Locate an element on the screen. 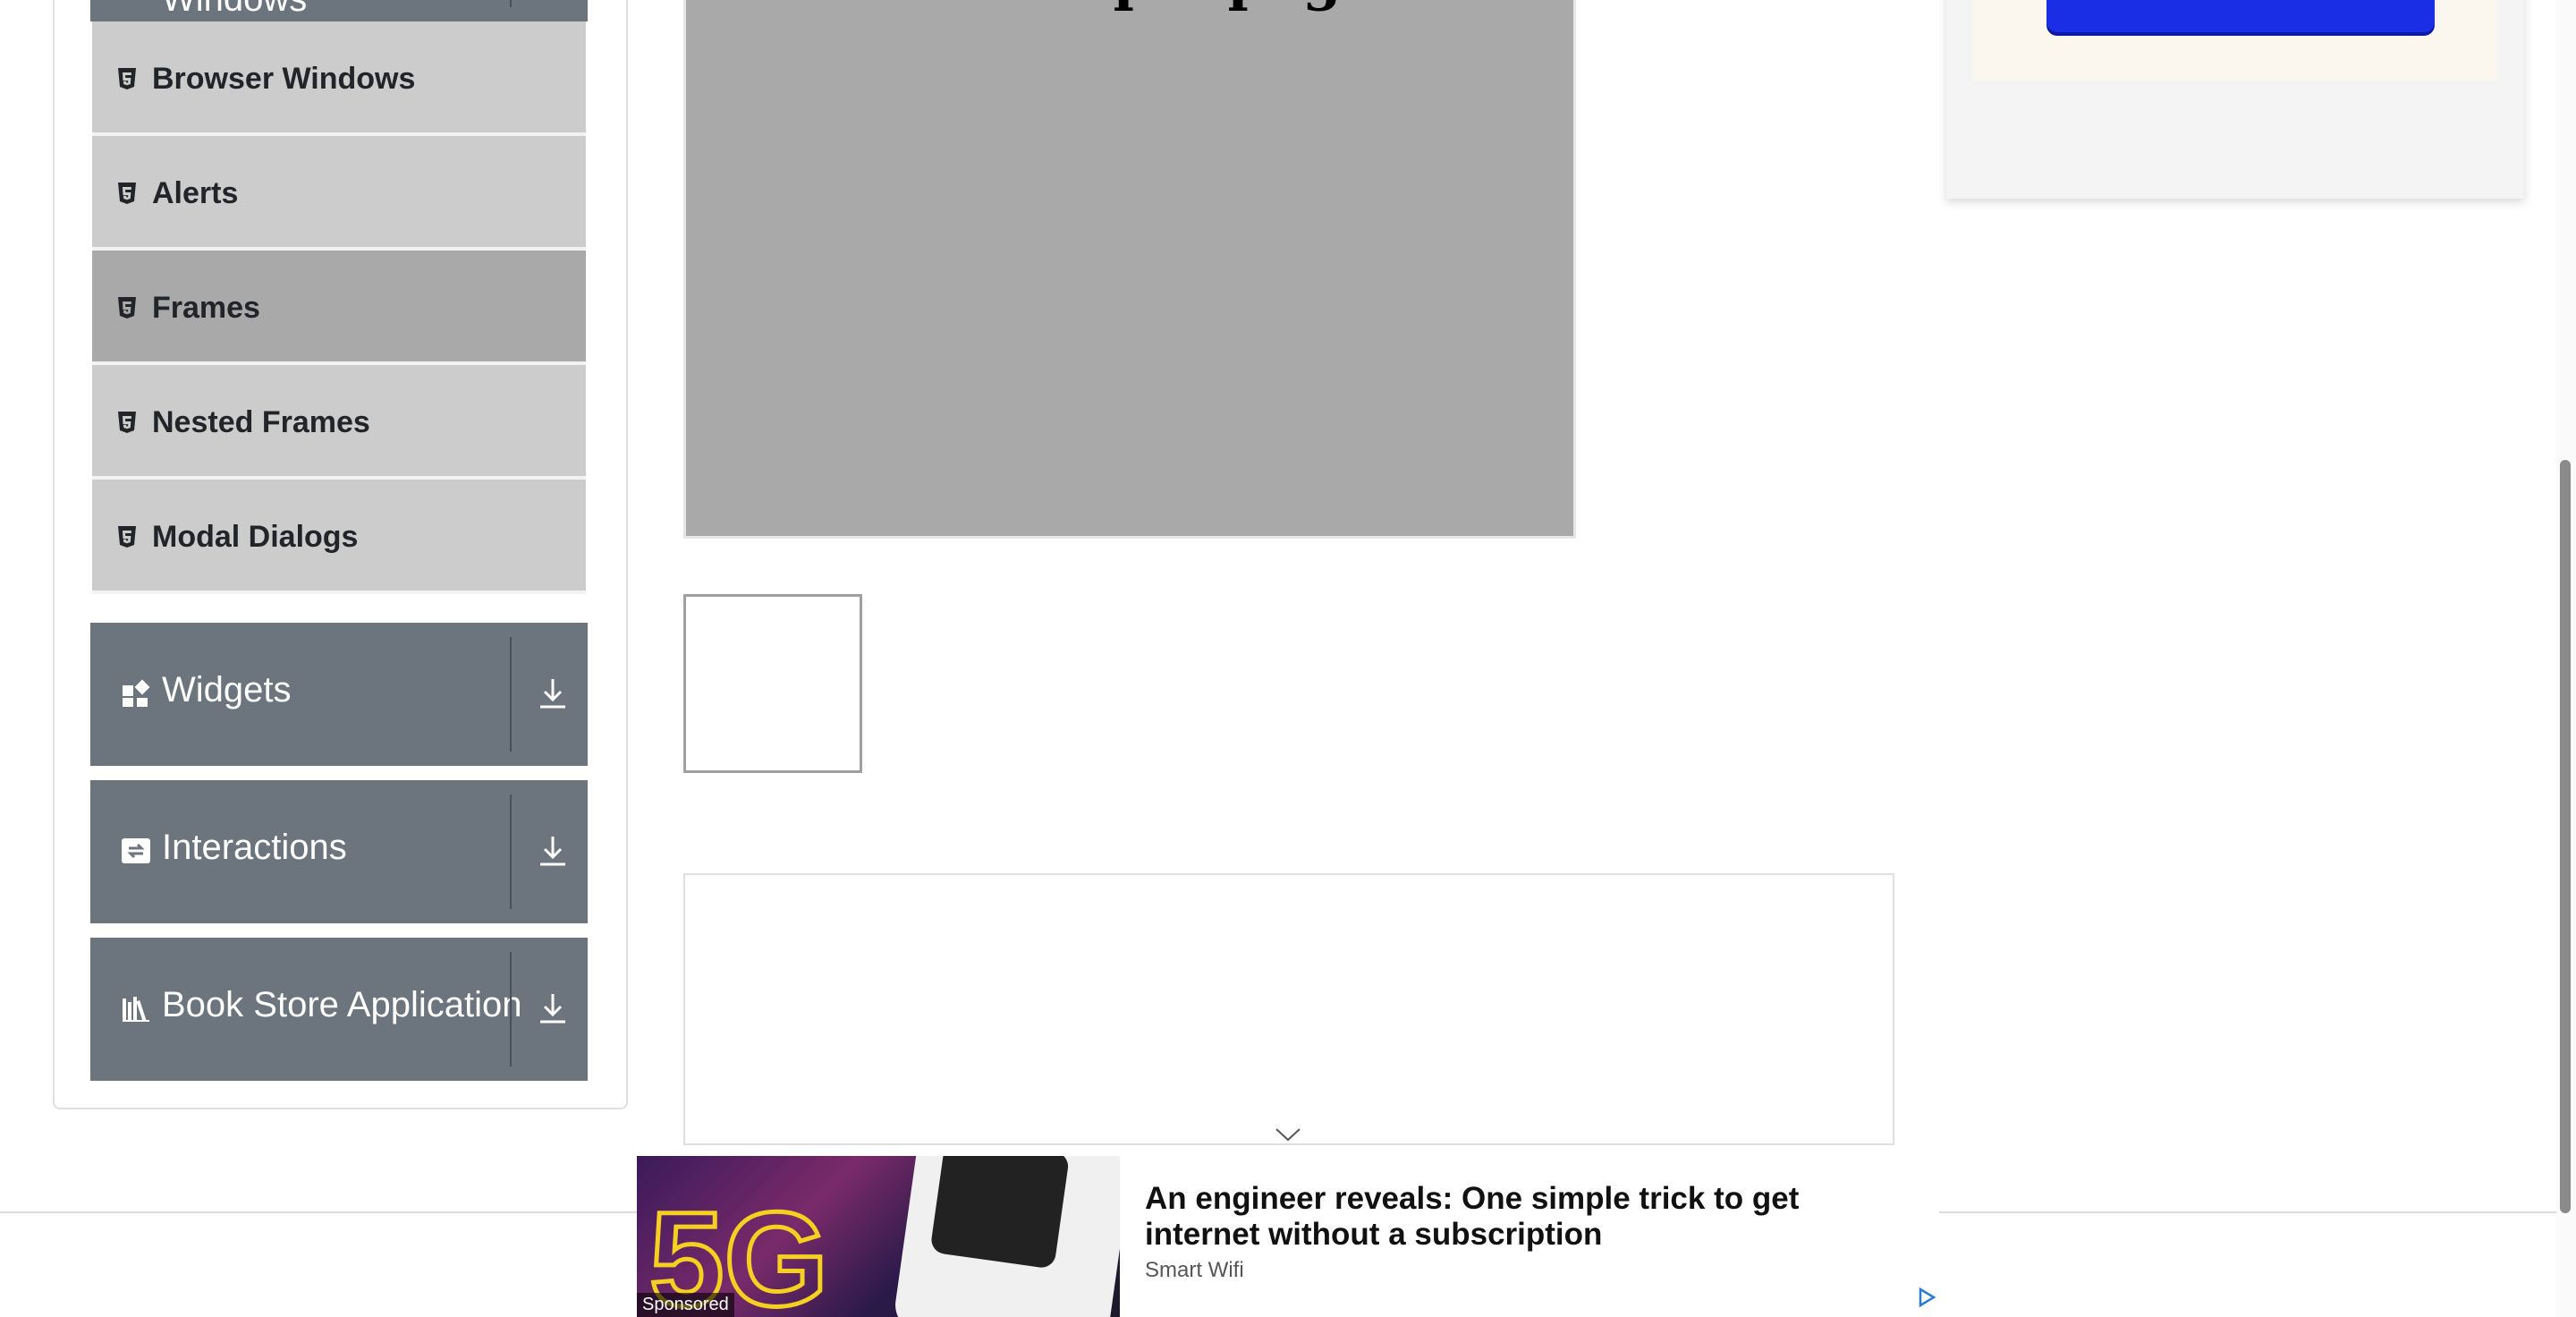 Image resolution: width=2576 pixels, height=1317 pixels. group-header-label: Windows is located at coordinates (234, 10).